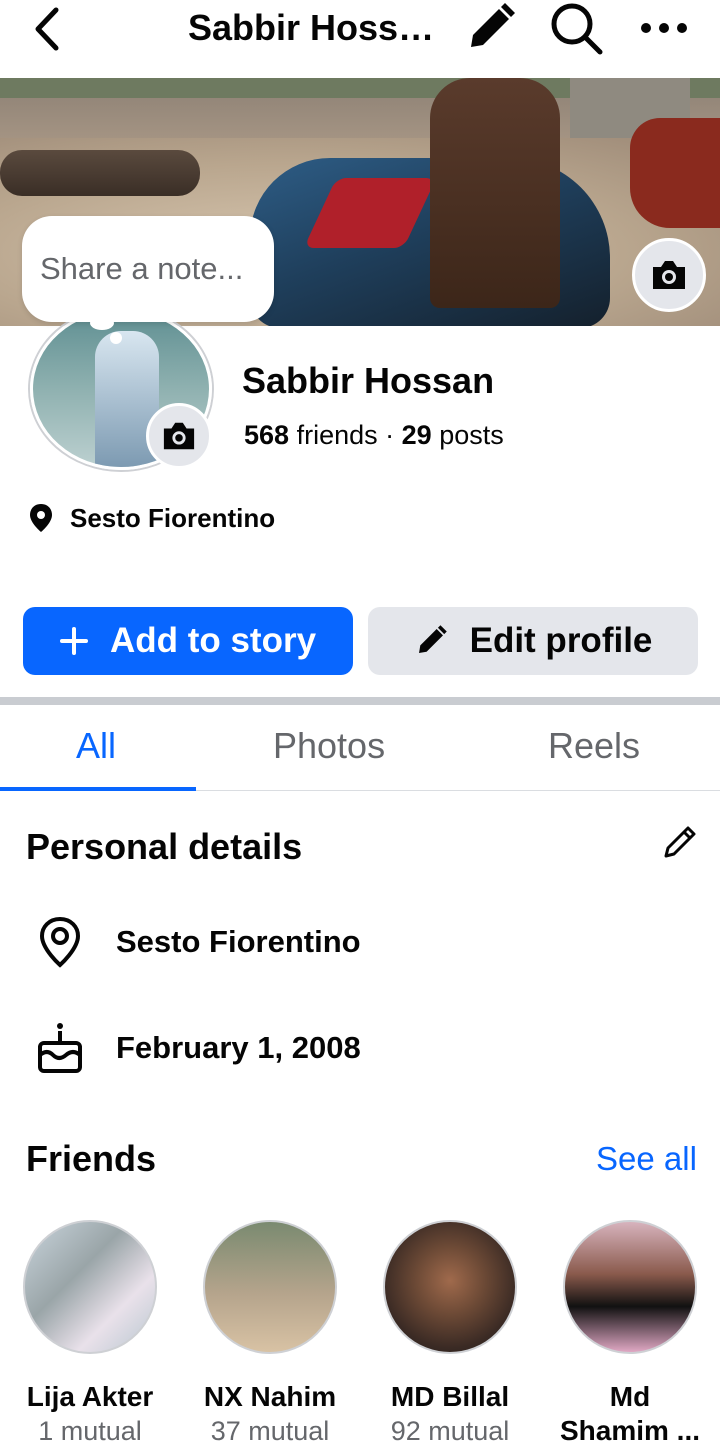  Describe the element at coordinates (60, 942) in the screenshot. I see `location-outline-icon` at that location.